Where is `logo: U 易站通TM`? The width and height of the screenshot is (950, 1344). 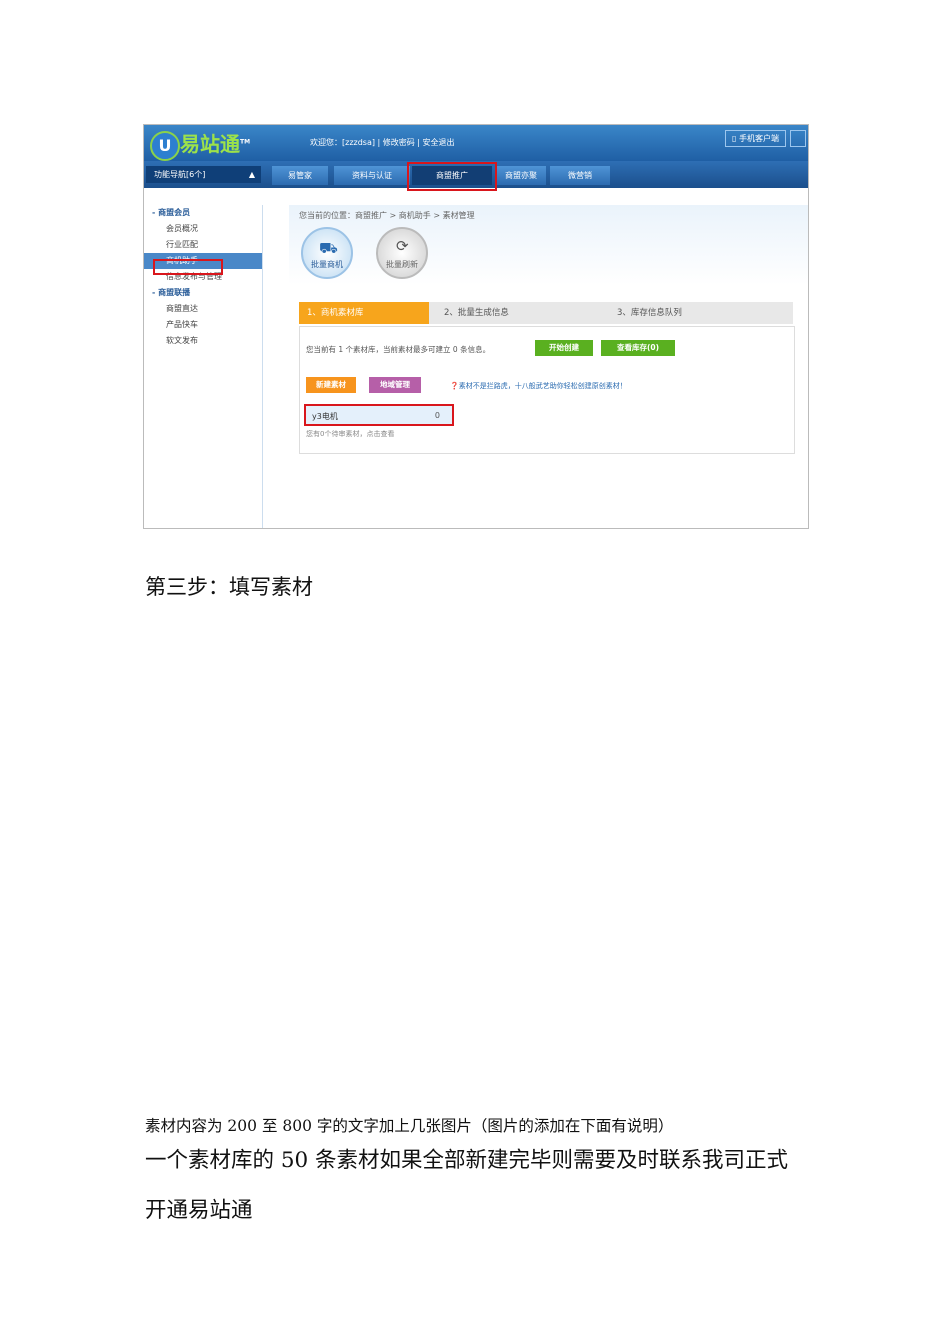
logo: U 易站通TM is located at coordinates (200, 144).